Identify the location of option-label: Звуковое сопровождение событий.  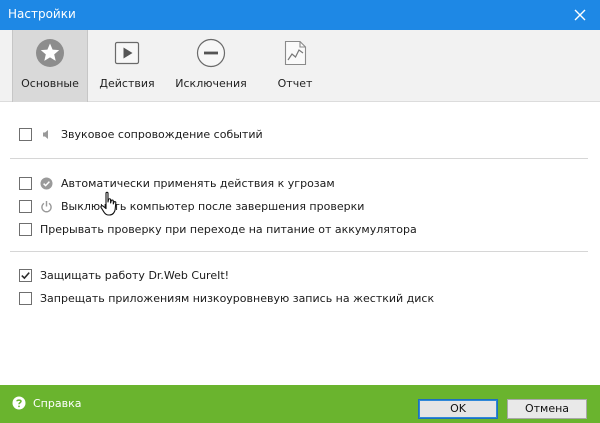
(162, 134).